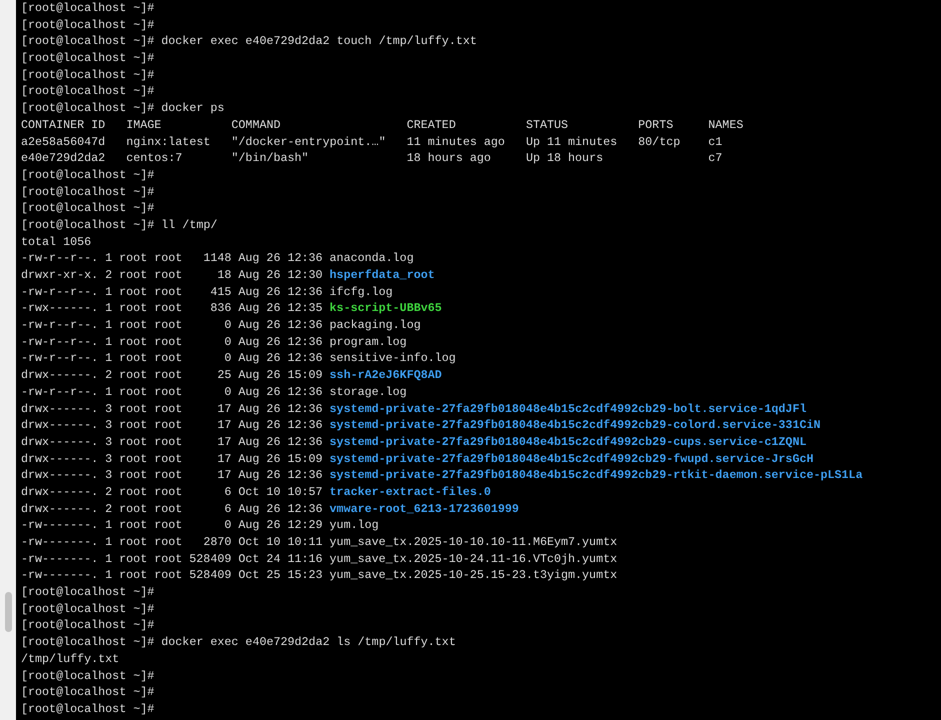 The height and width of the screenshot is (720, 941). Describe the element at coordinates (368, 342) in the screenshot. I see `file-name: program.log` at that location.